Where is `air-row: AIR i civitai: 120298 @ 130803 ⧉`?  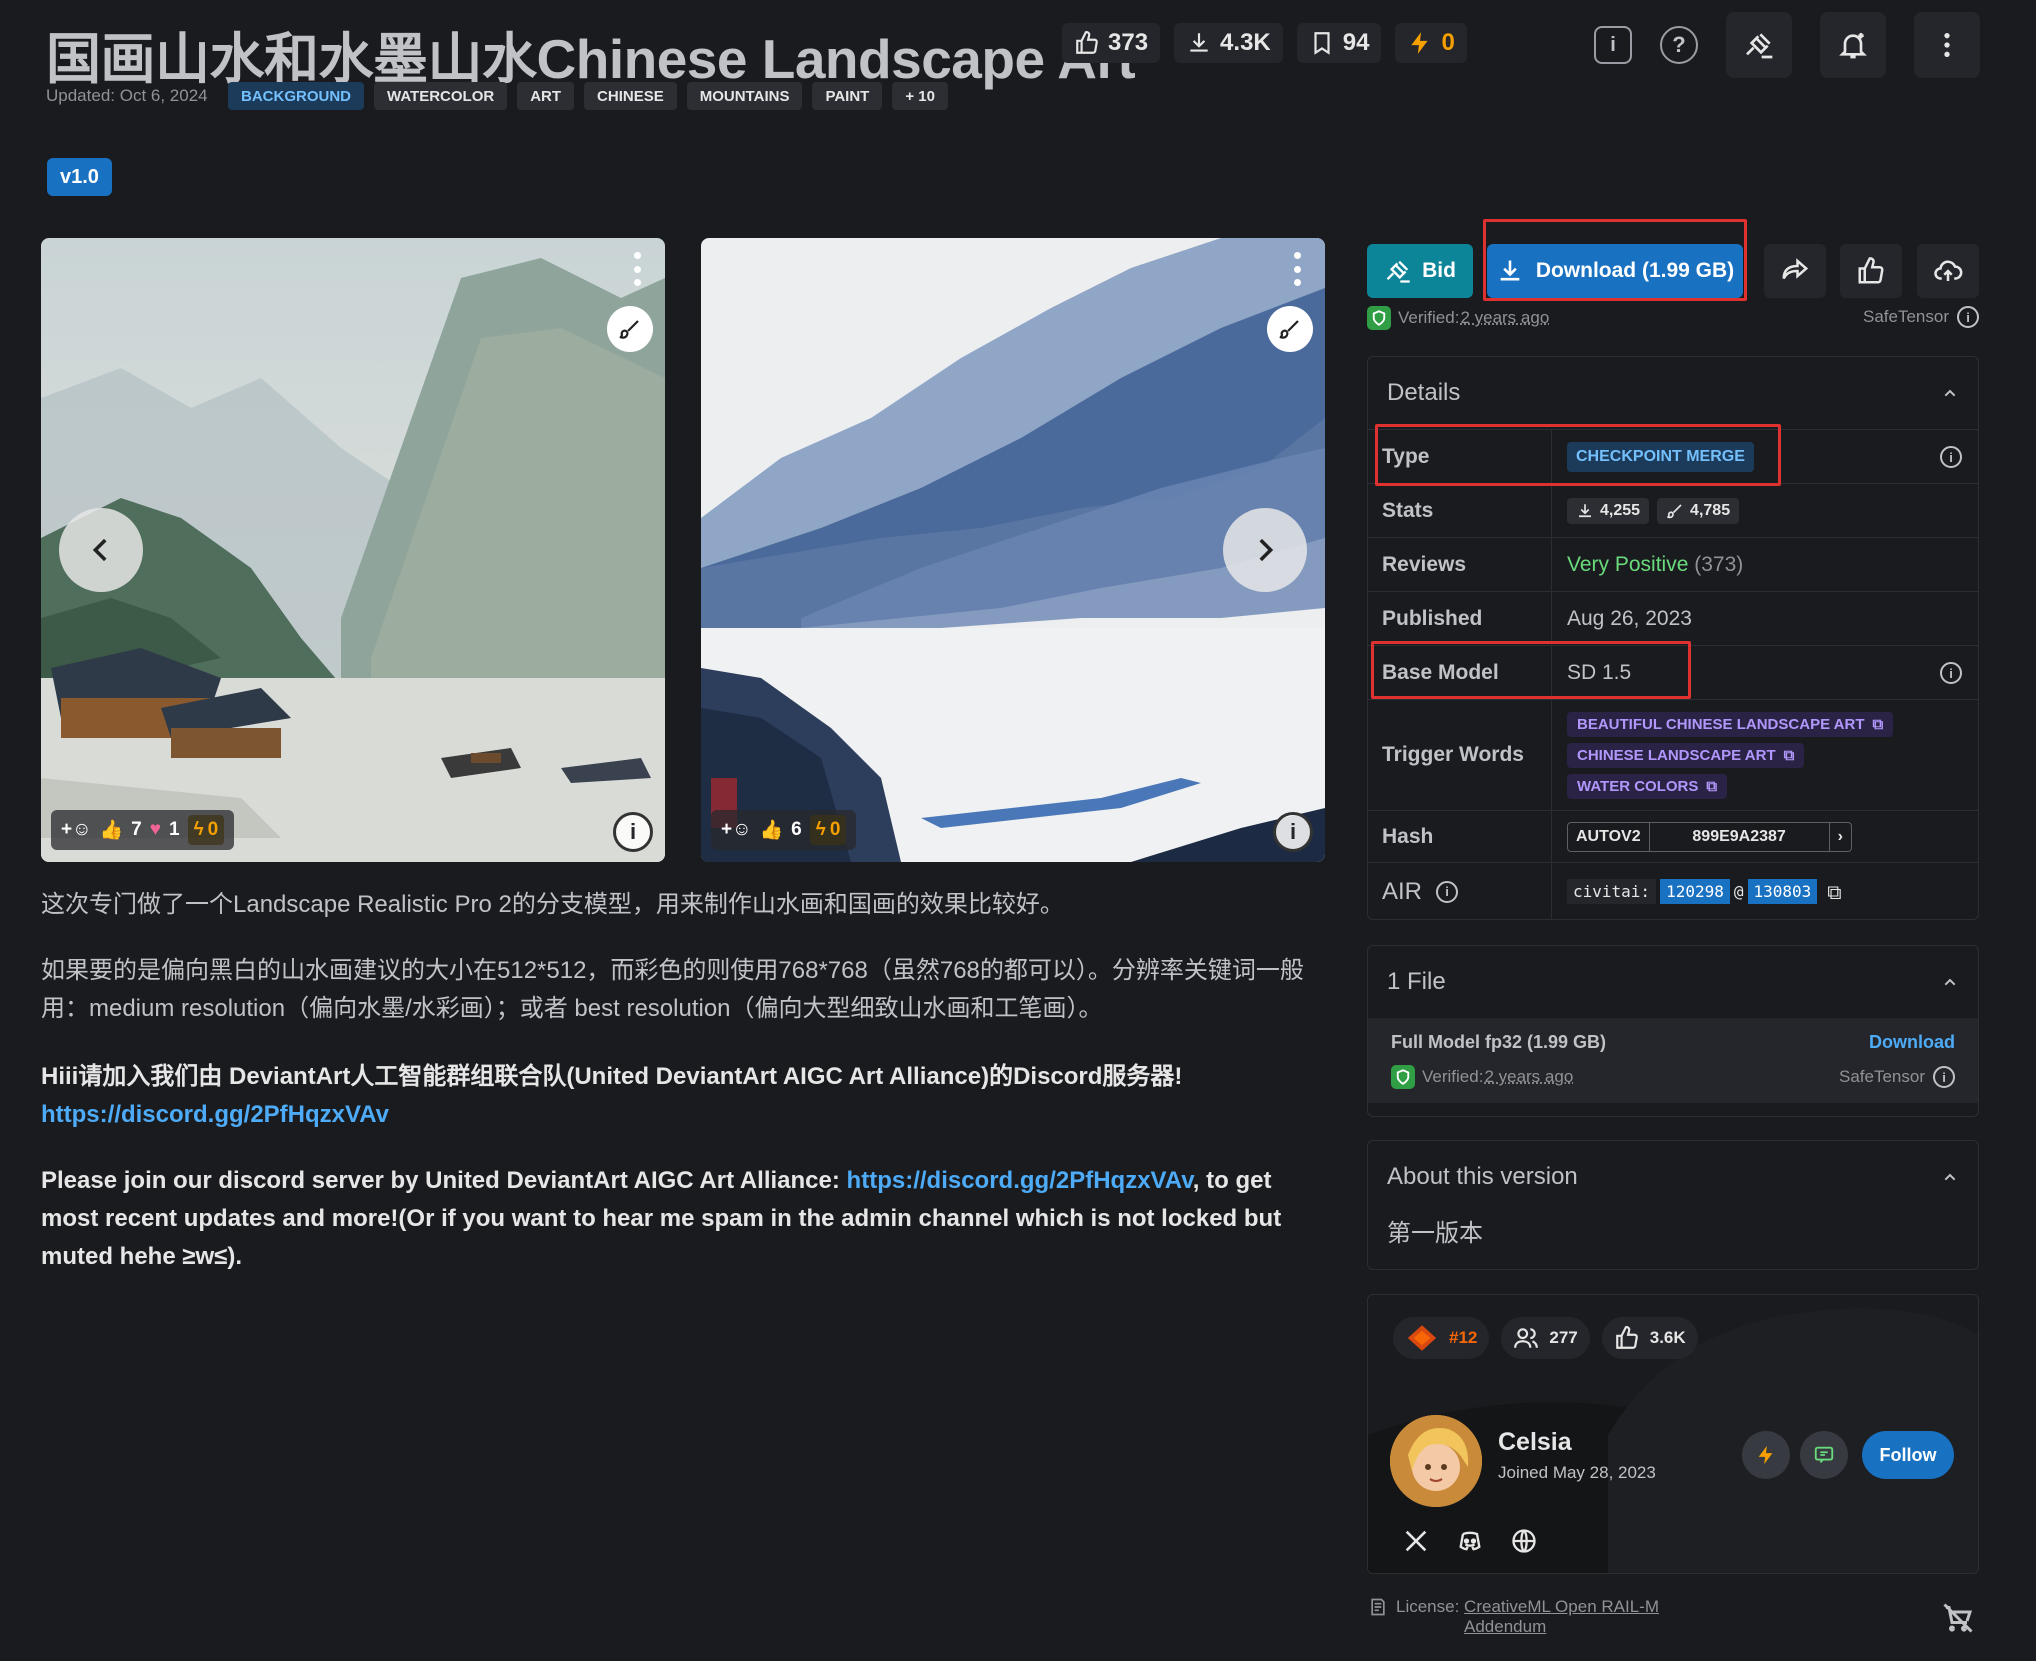 air-row: AIR i civitai: 120298 @ 130803 ⧉ is located at coordinates (1673, 891).